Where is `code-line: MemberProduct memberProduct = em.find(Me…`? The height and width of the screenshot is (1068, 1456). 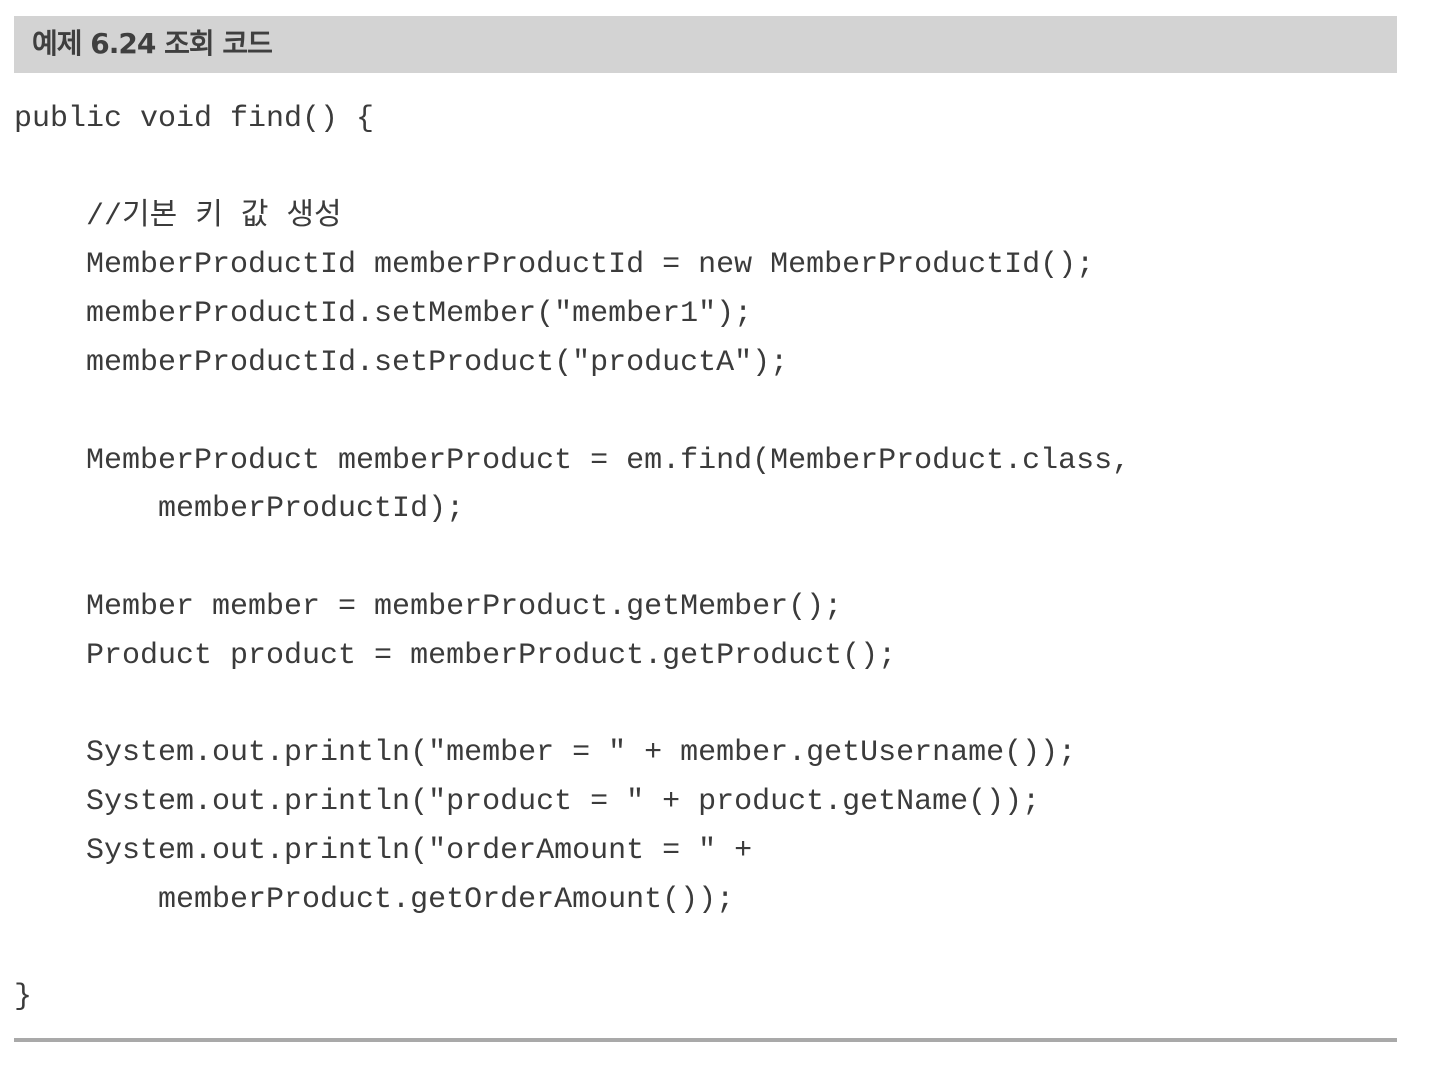 code-line: MemberProduct memberProduct = em.find(Me… is located at coordinates (572, 460).